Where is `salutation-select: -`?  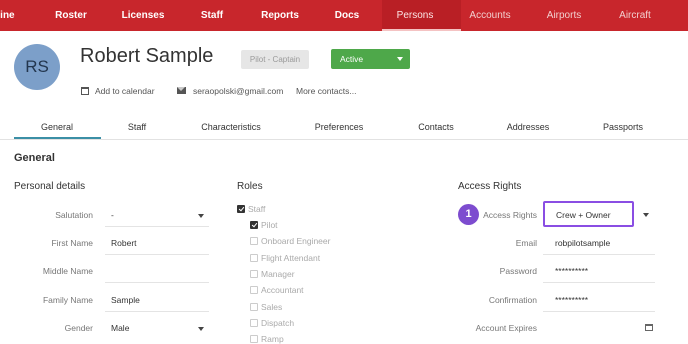
salutation-select: - is located at coordinates (112, 215).